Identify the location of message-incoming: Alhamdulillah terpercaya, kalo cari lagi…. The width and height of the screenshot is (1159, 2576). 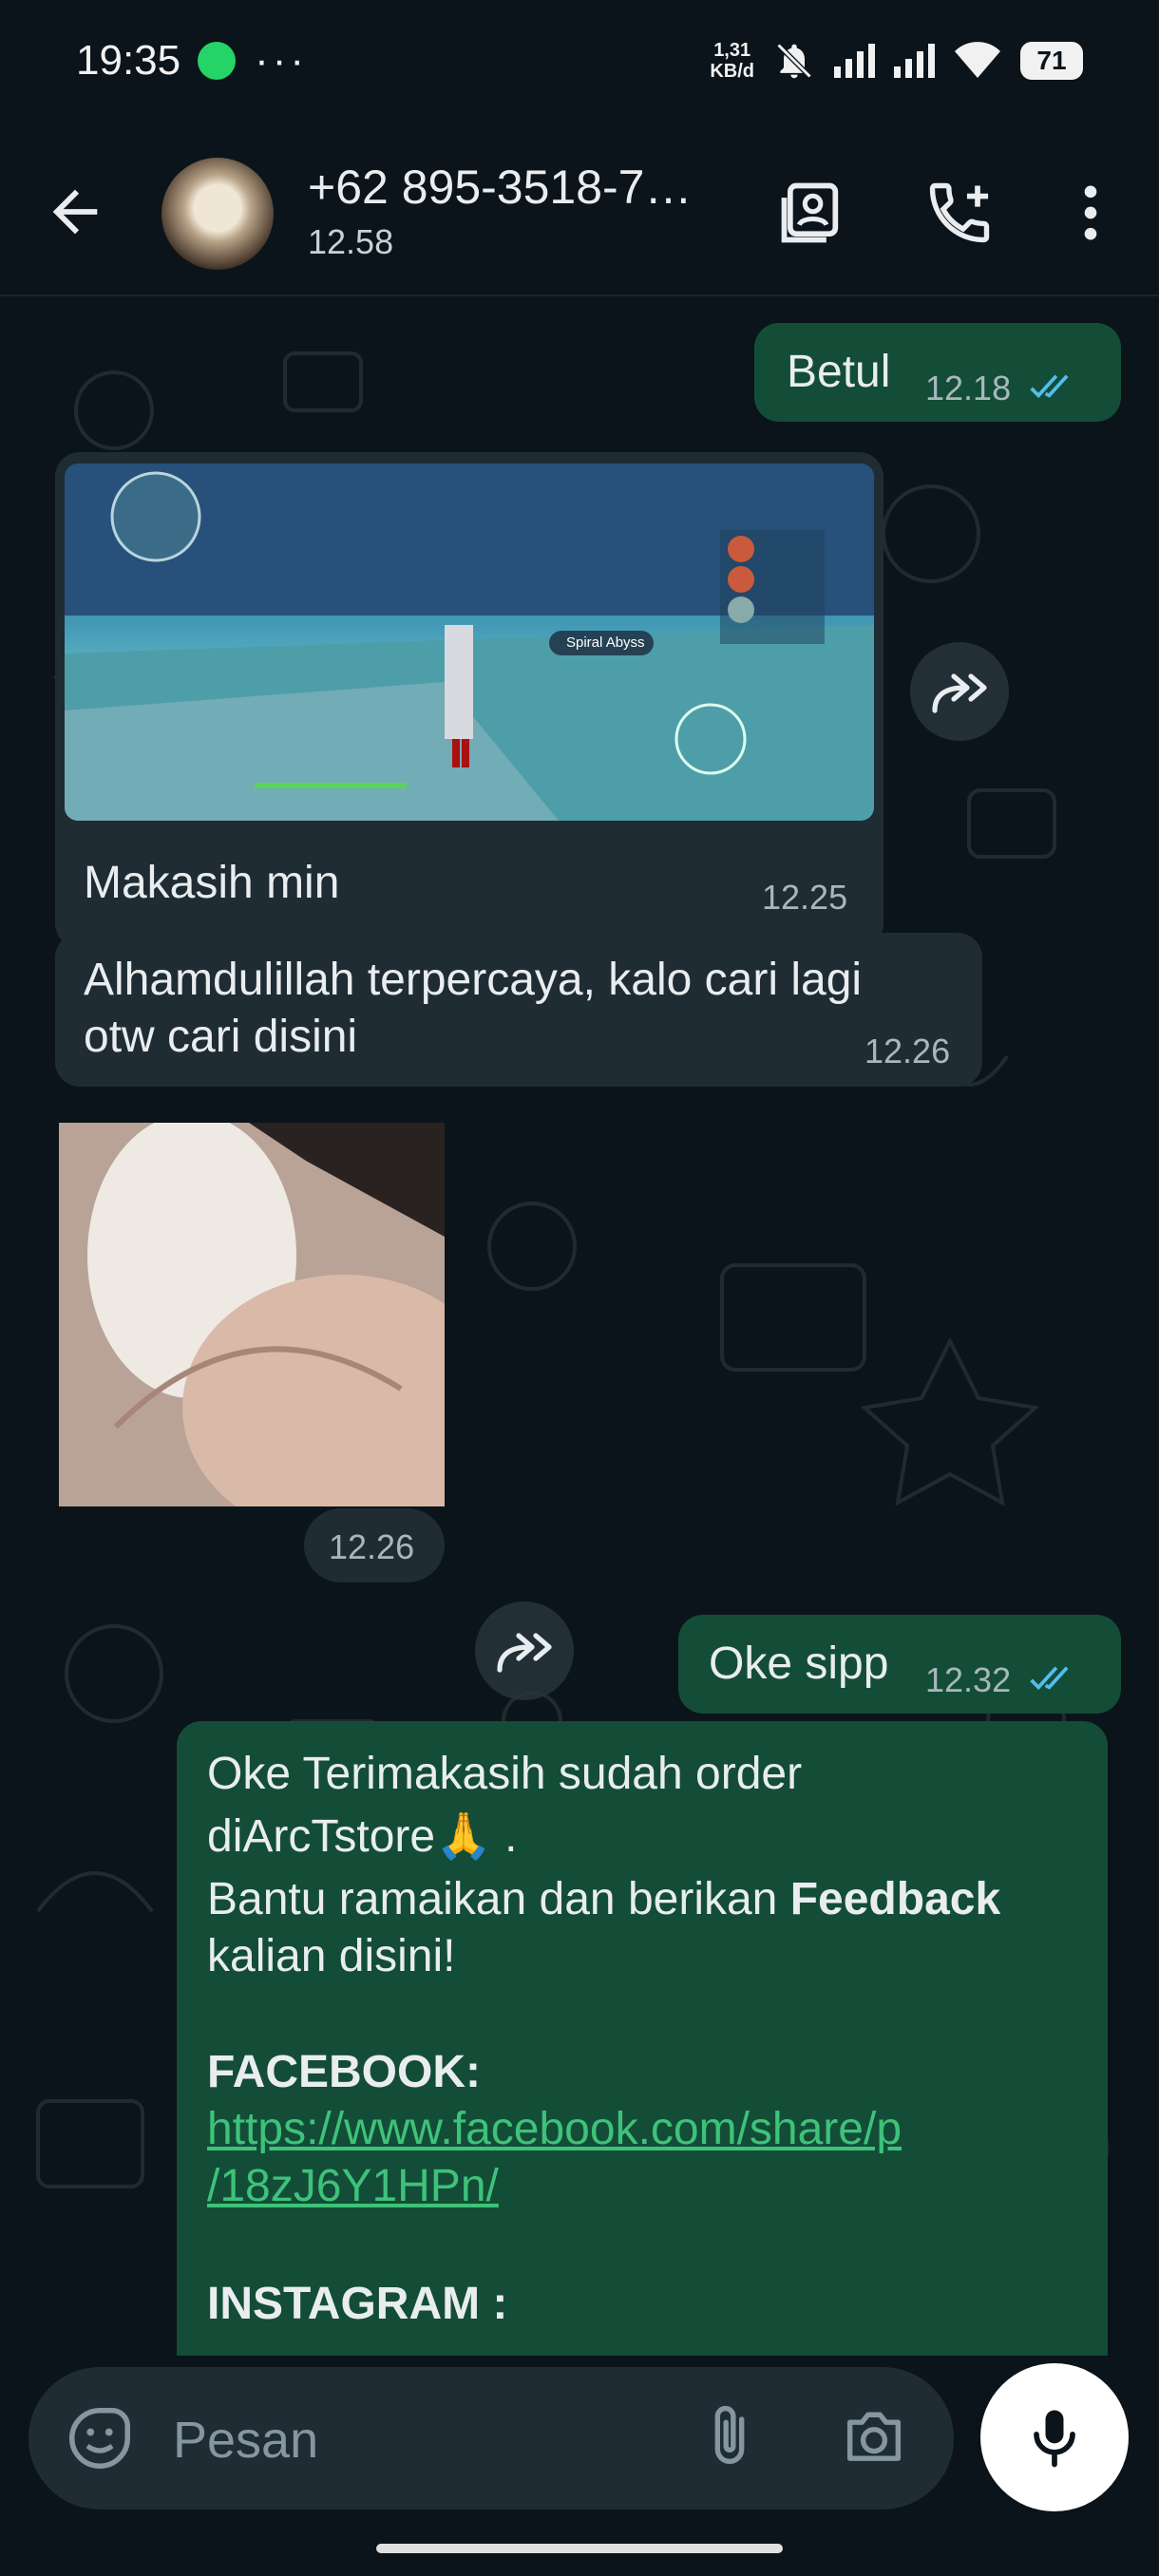
(518, 1010).